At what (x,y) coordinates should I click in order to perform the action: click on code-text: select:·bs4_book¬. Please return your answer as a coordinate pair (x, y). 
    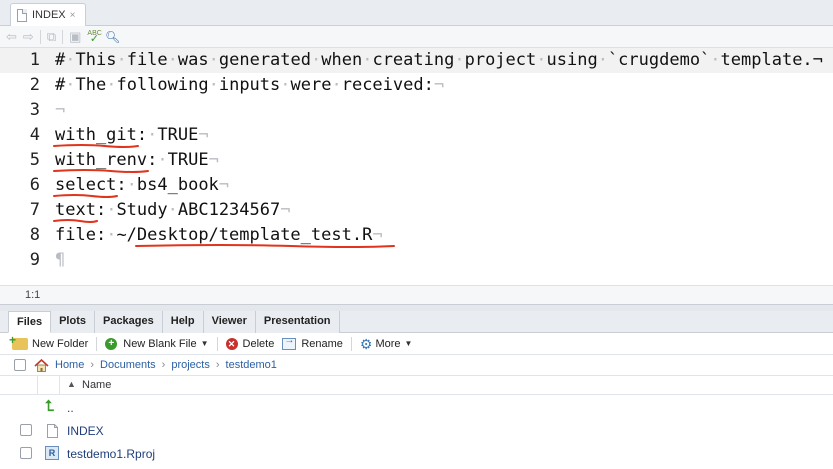
    Looking at the image, I should click on (142, 185).